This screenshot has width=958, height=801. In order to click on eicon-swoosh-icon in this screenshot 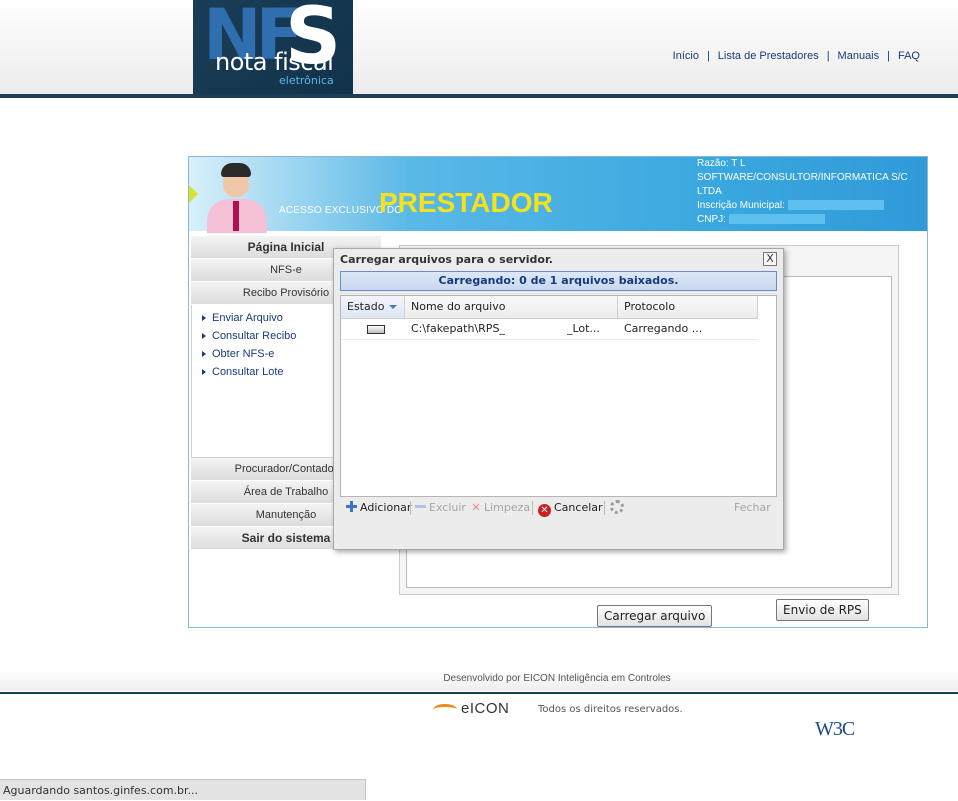, I will do `click(445, 709)`.